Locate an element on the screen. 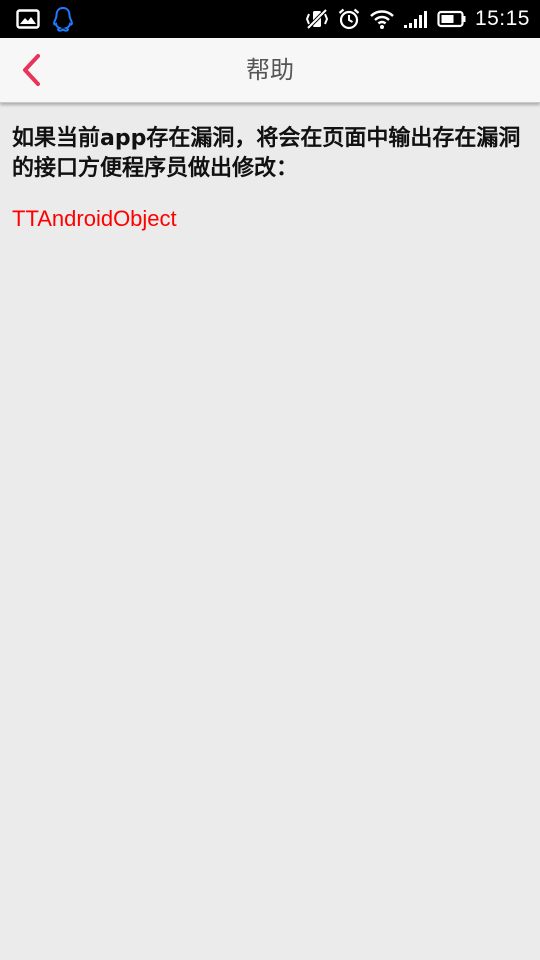 This screenshot has width=540, height=960. vibrate-off-icon is located at coordinates (317, 19).